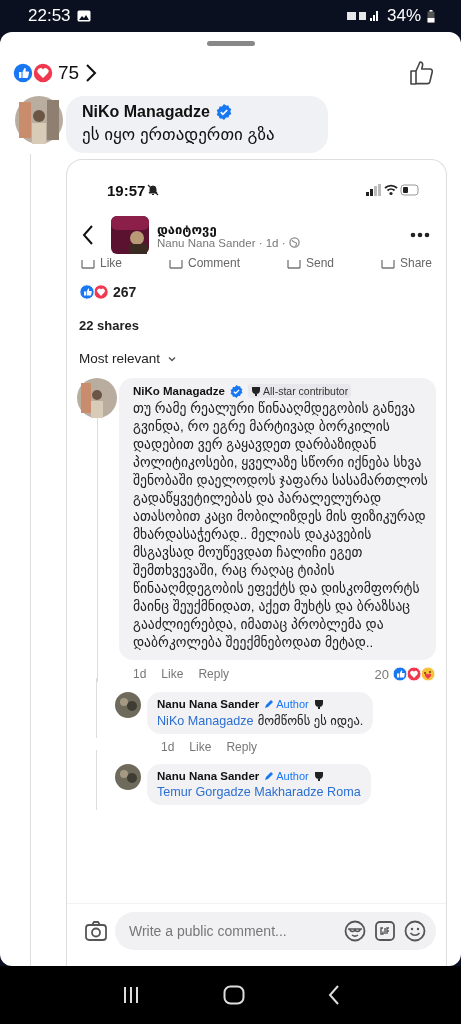 The height and width of the screenshot is (1024, 461). What do you see at coordinates (256, 316) in the screenshot?
I see `shares-count: 22 shares` at bounding box center [256, 316].